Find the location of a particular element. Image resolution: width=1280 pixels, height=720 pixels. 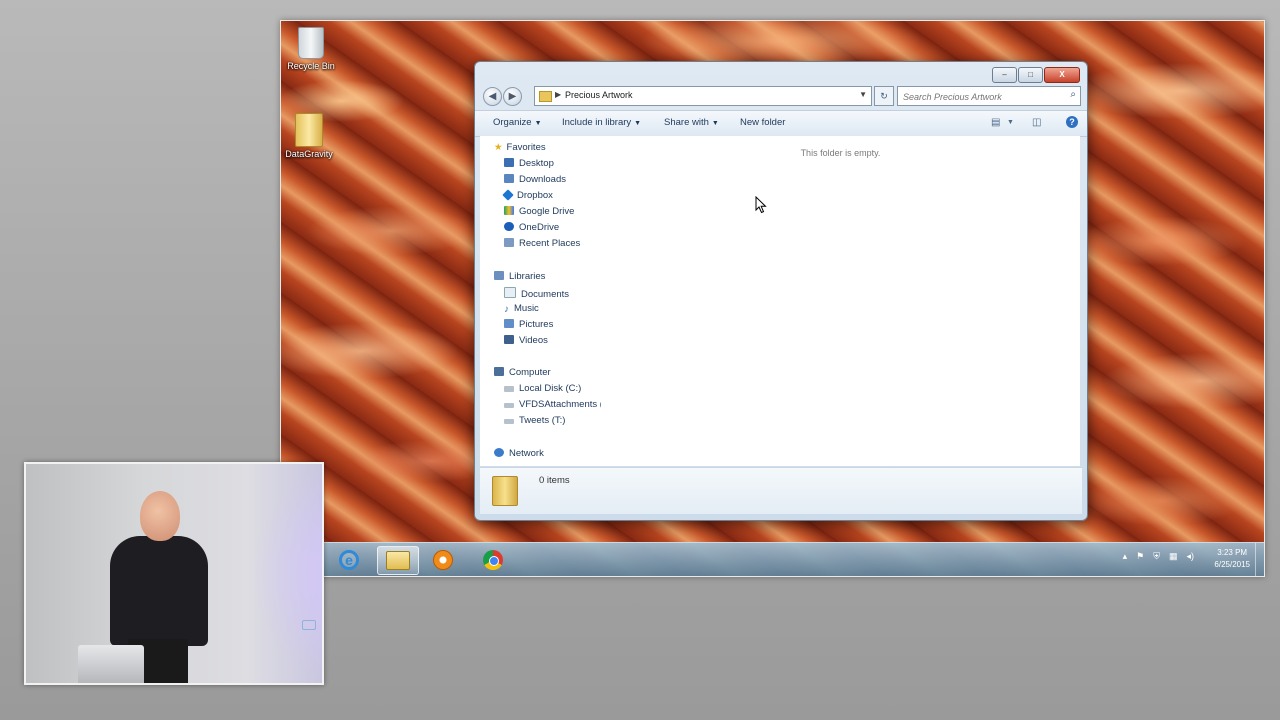

tree-item-label: Documents is located at coordinates (545, 294).